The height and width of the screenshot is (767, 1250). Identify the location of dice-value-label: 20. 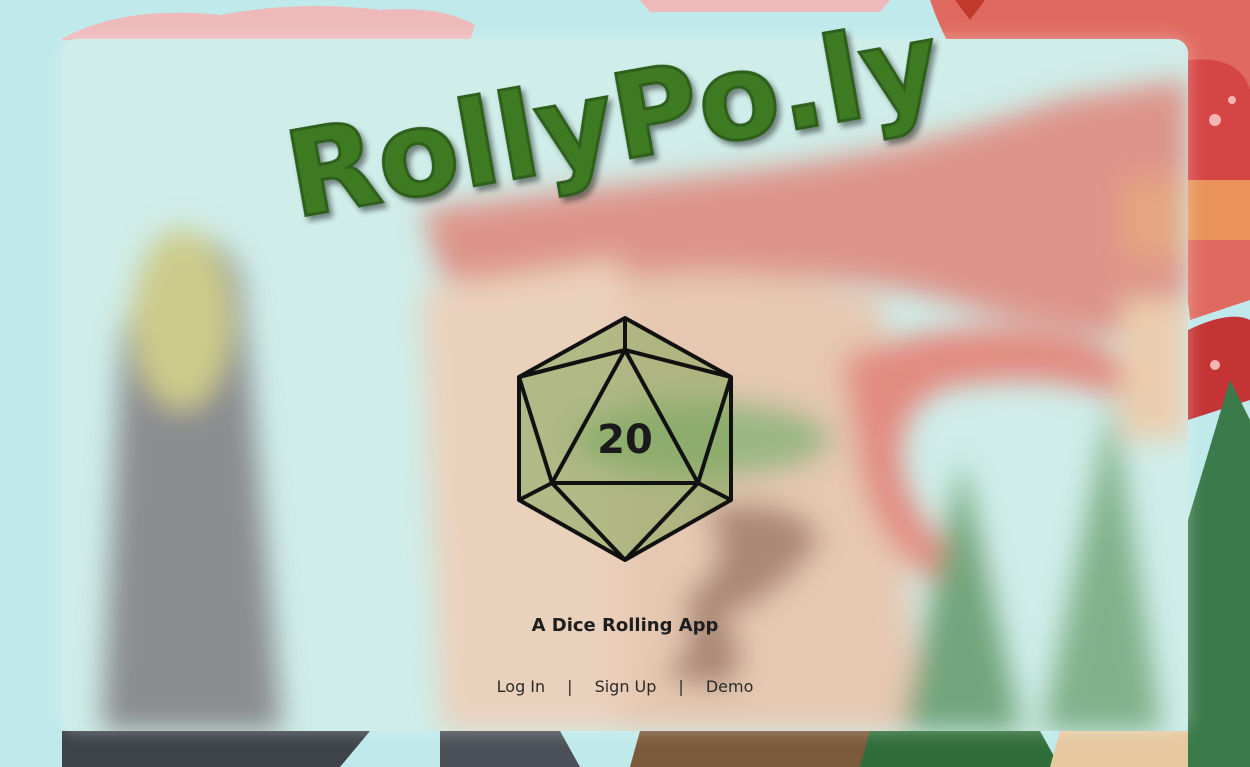
(625, 440).